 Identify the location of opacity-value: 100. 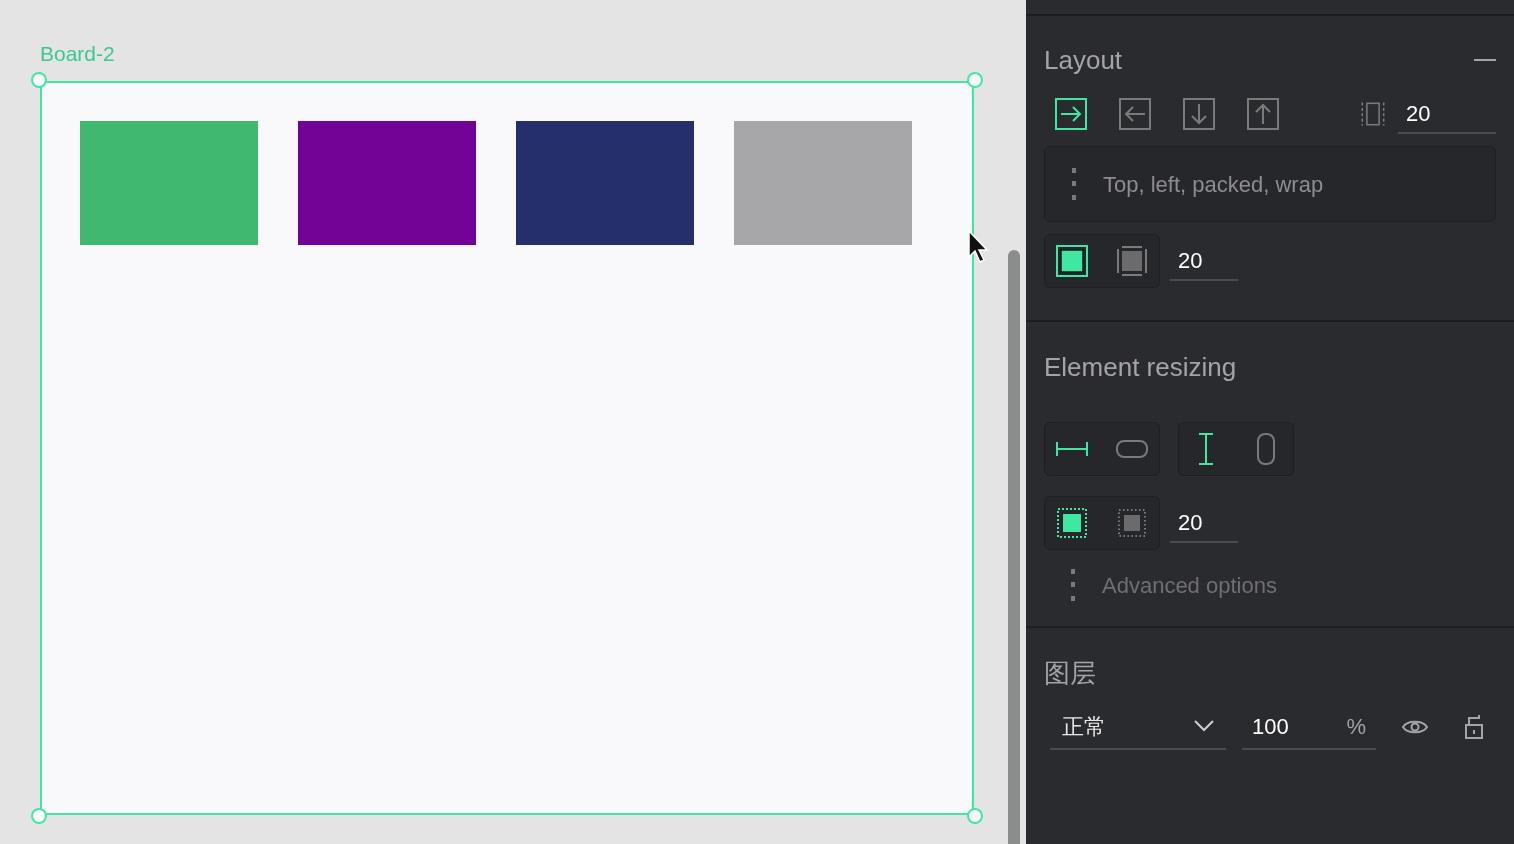
(1270, 726).